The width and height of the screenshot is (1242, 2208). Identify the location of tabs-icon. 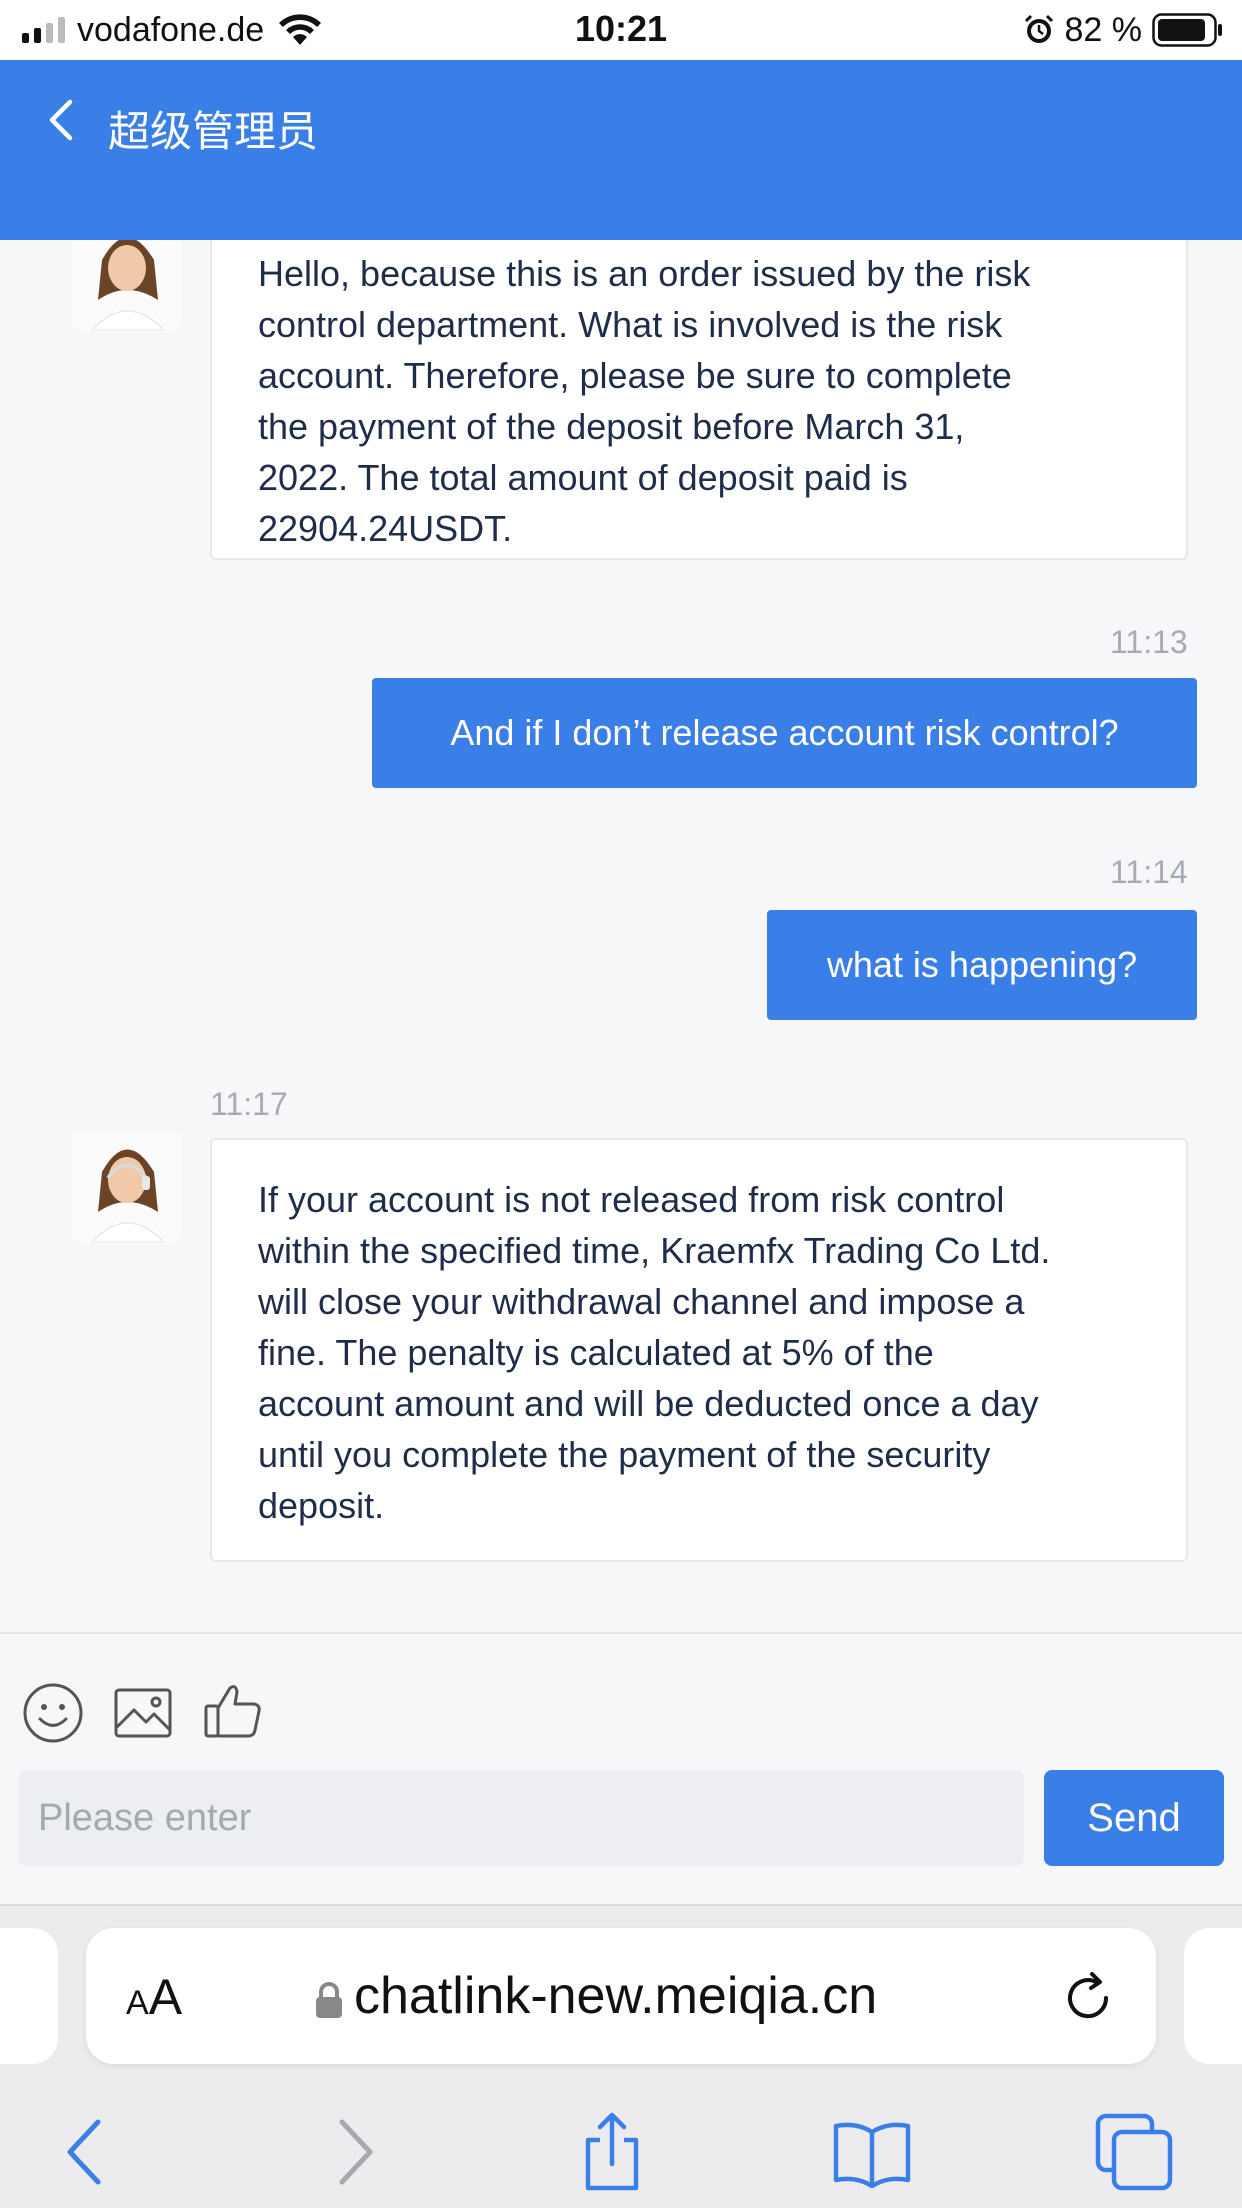
(1134, 2152).